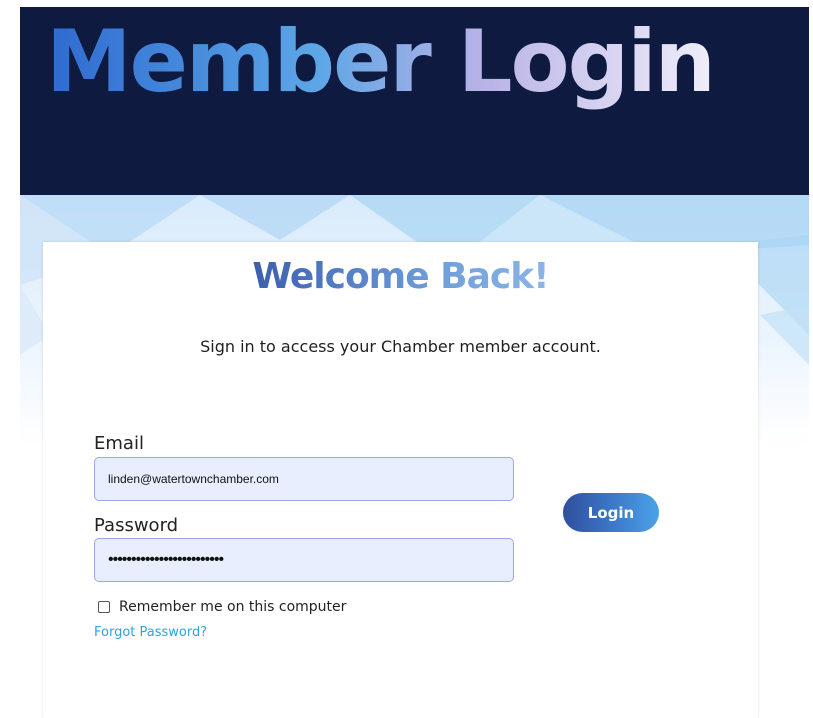 The image size is (813, 718). What do you see at coordinates (381, 62) in the screenshot?
I see `page-title: Member Login` at bounding box center [381, 62].